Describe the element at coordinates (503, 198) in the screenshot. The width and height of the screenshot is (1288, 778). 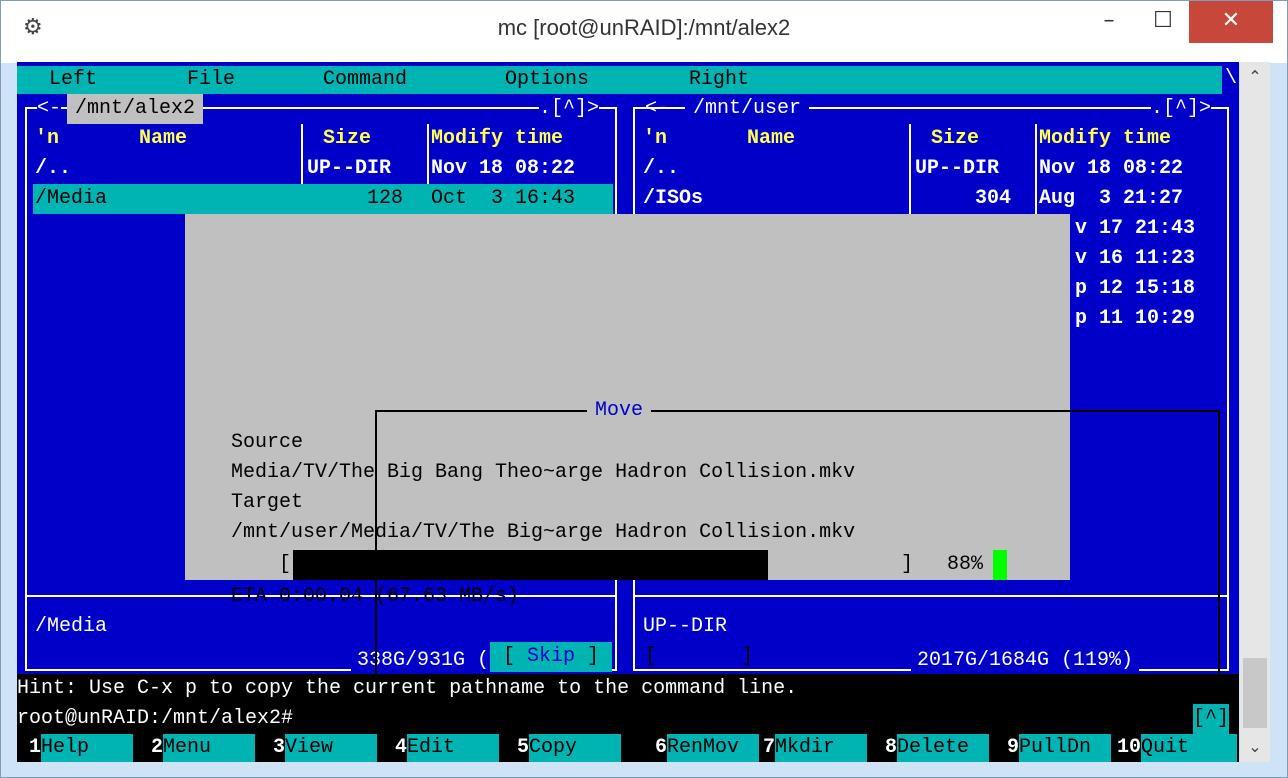
I see `left-row-mtime: Oct 3 16:43` at that location.